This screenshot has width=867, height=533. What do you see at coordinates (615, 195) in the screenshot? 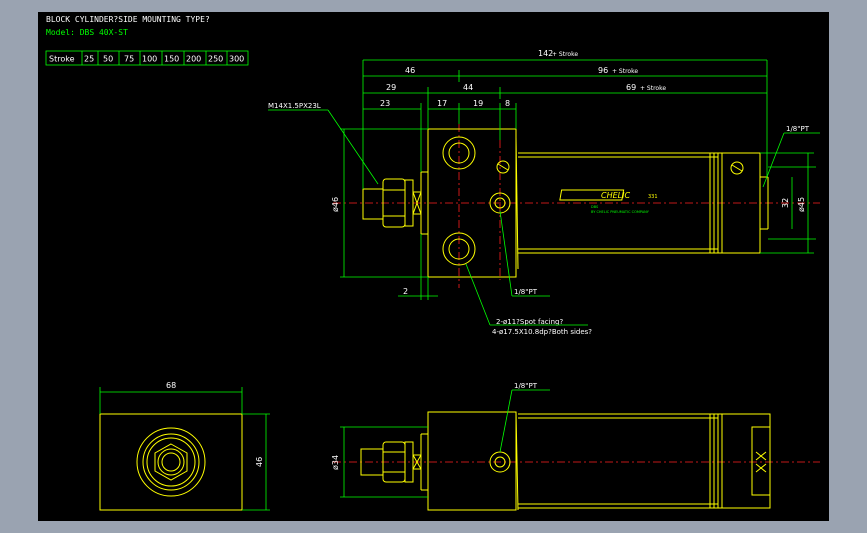
I see `brand-logo: CHELIC` at bounding box center [615, 195].